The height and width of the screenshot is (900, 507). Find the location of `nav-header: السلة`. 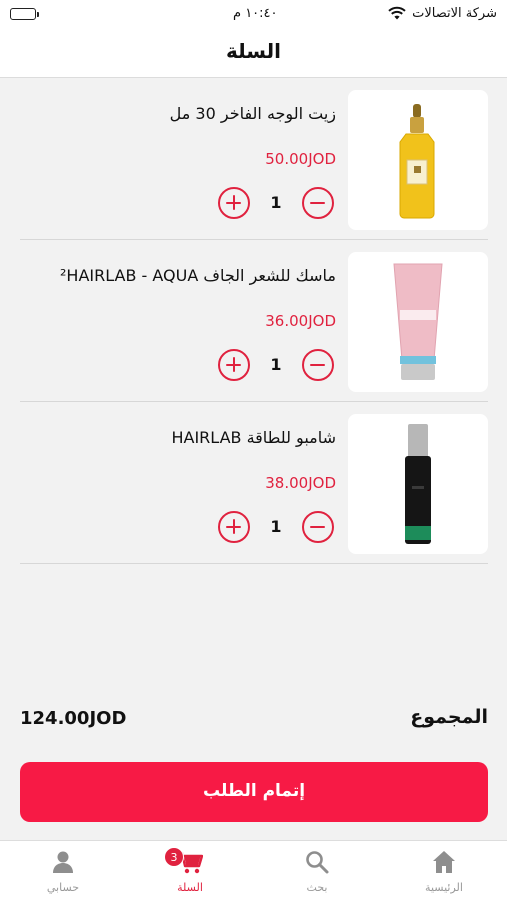

nav-header: السلة is located at coordinates (253, 54).